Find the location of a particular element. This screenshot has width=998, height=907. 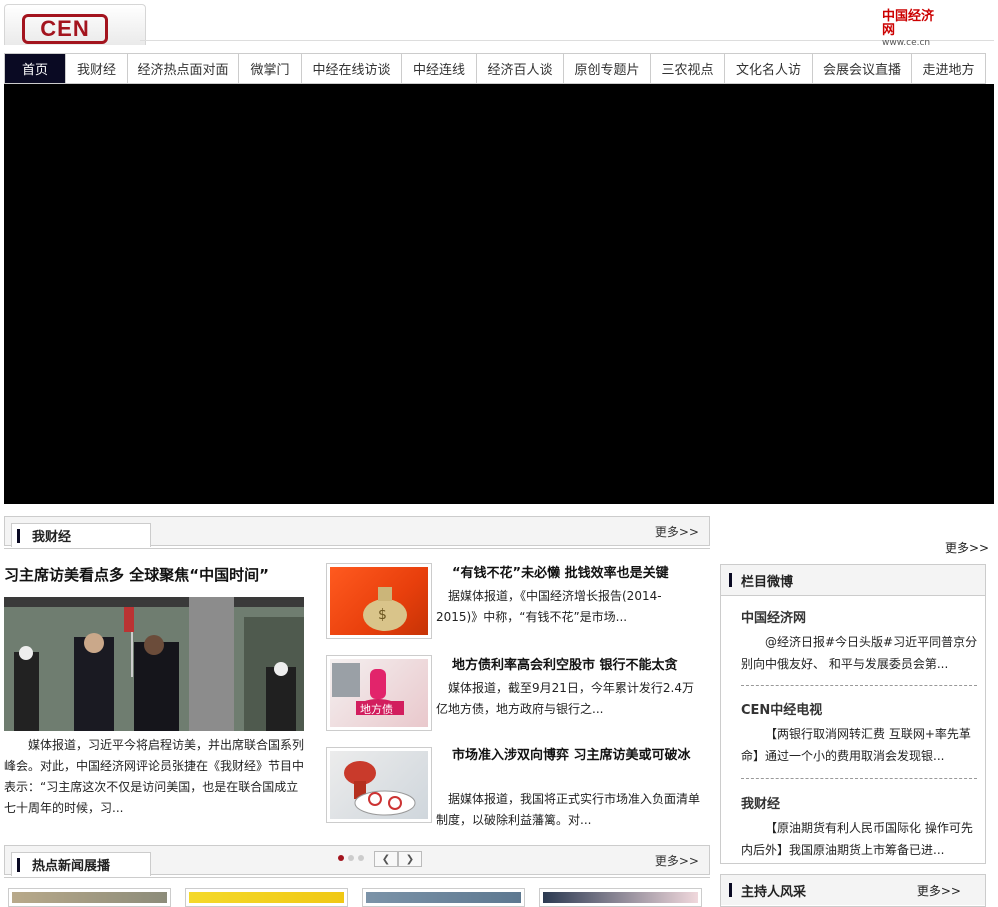

header-divider is located at coordinates (567, 40).